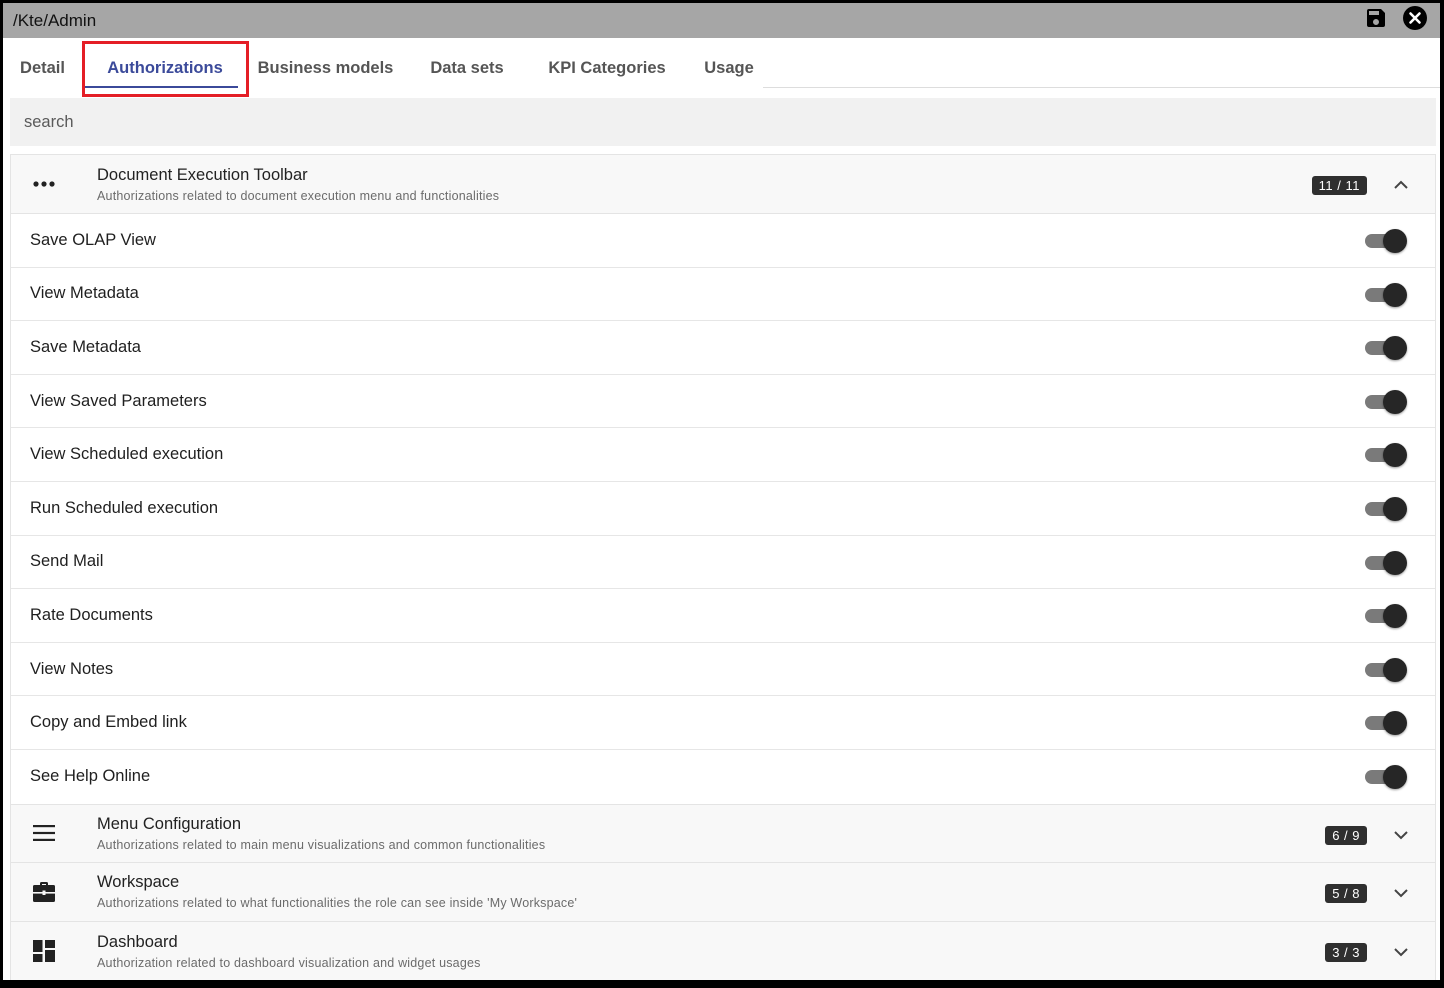  I want to click on count-badge: 6 / 9, so click(1346, 835).